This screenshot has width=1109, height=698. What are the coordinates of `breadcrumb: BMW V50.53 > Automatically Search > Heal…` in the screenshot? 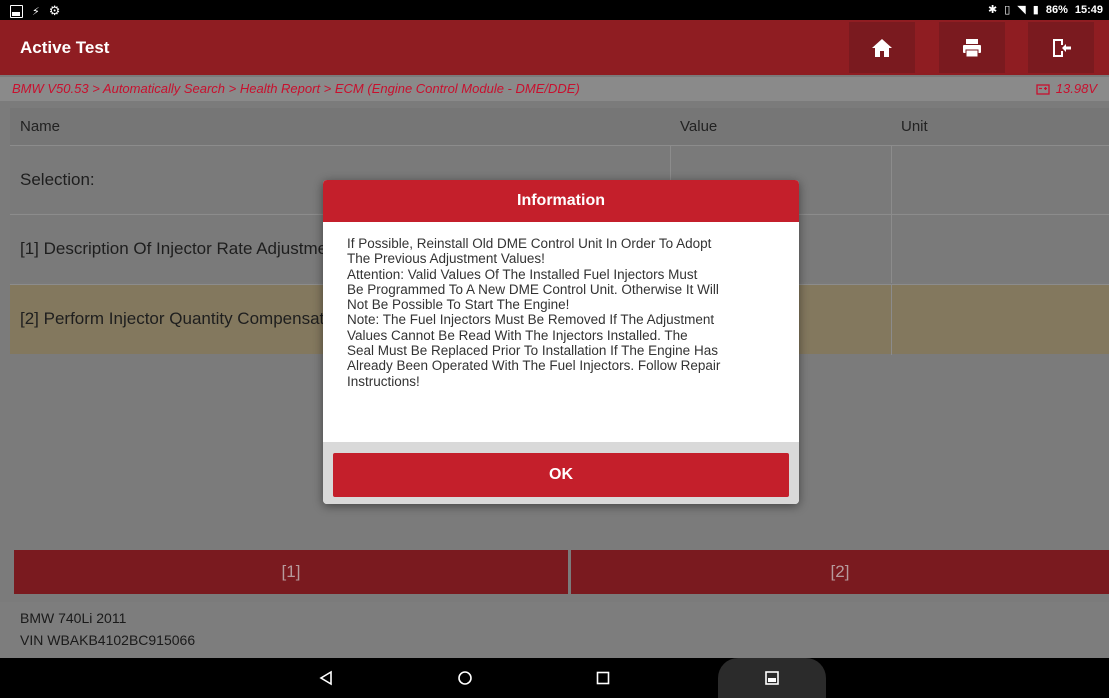 It's located at (296, 88).